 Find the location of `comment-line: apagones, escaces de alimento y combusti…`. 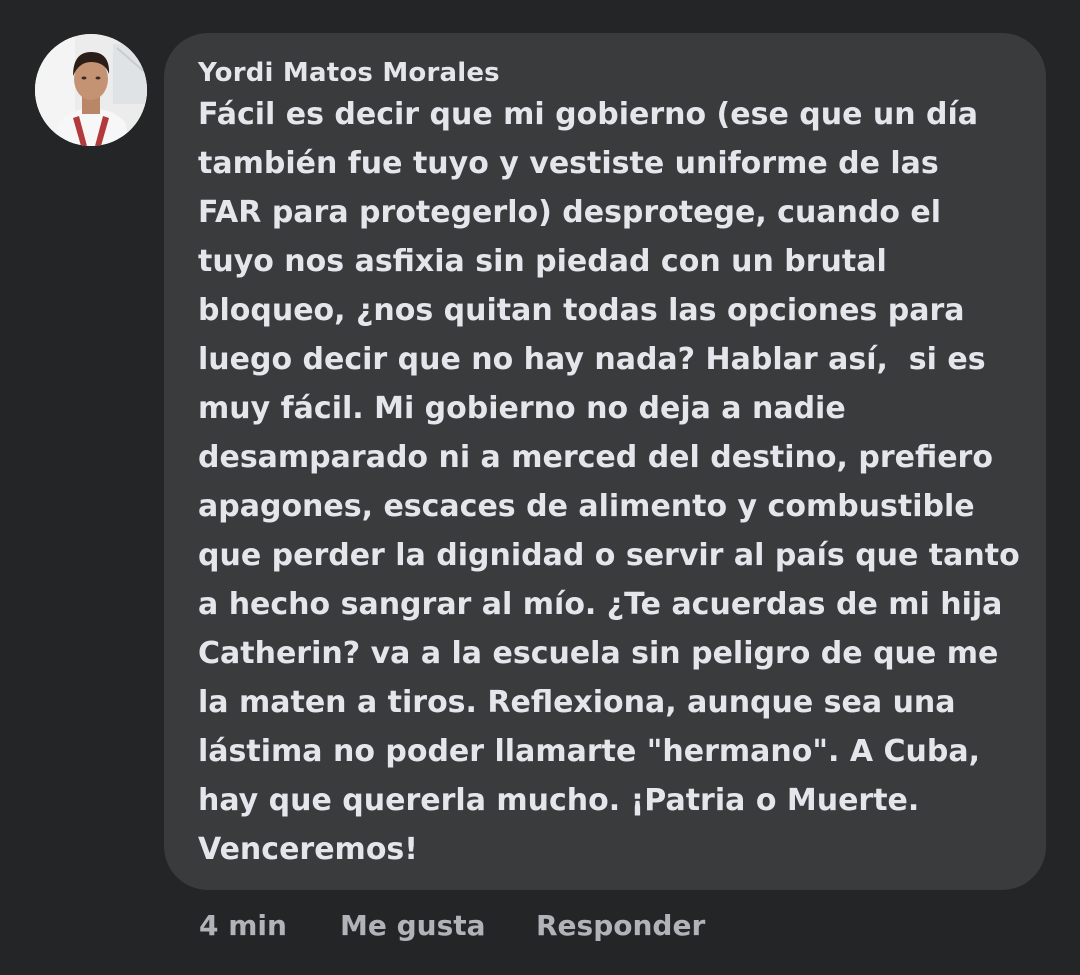

comment-line: apagones, escaces de alimento y combusti… is located at coordinates (586, 506).